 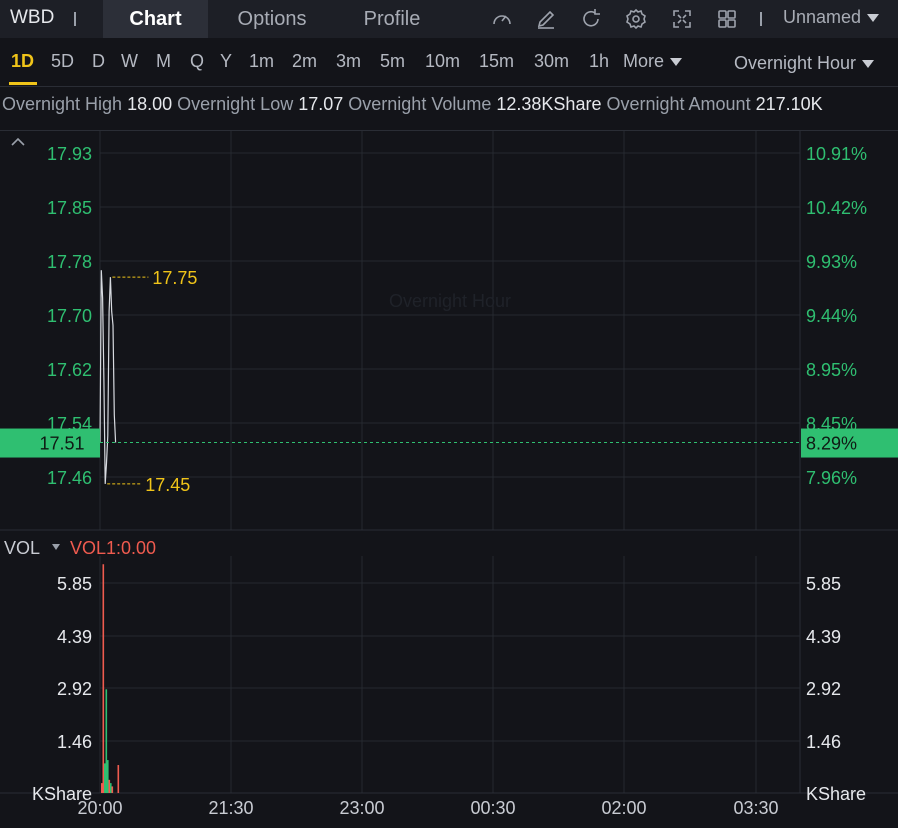 What do you see at coordinates (174, 278) in the screenshot?
I see `max-price-label: 17.75` at bounding box center [174, 278].